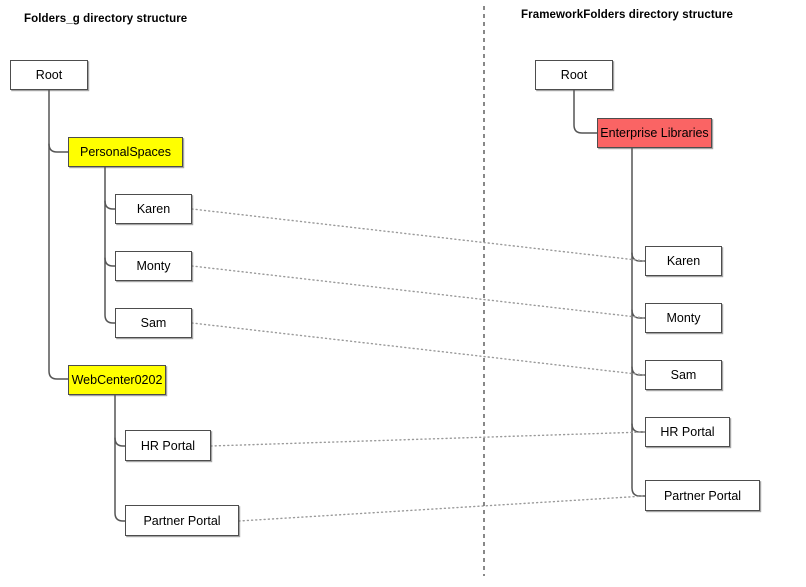 This screenshot has width=806, height=587. What do you see at coordinates (638, 257) in the screenshot?
I see `right-link-el-karen` at bounding box center [638, 257].